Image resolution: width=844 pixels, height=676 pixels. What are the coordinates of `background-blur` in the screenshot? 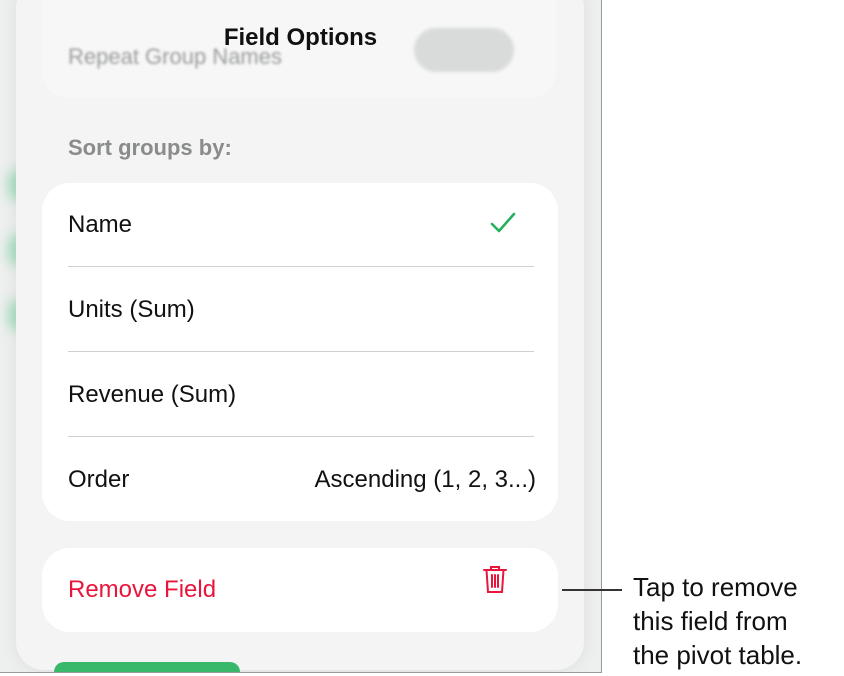 It's located at (147, 667).